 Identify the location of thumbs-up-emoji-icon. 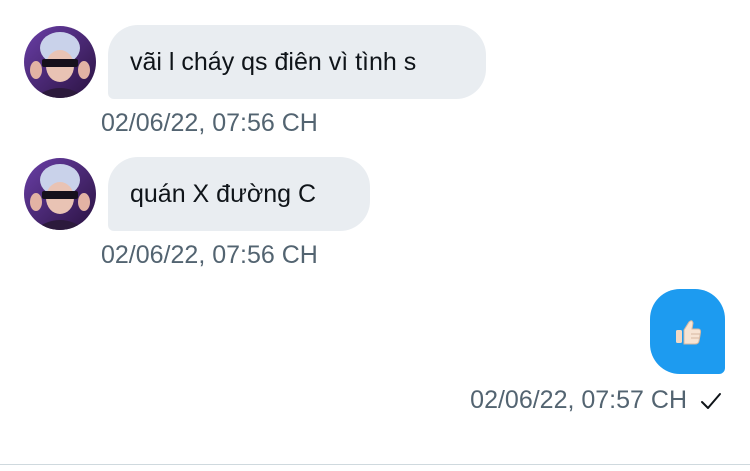
(688, 331).